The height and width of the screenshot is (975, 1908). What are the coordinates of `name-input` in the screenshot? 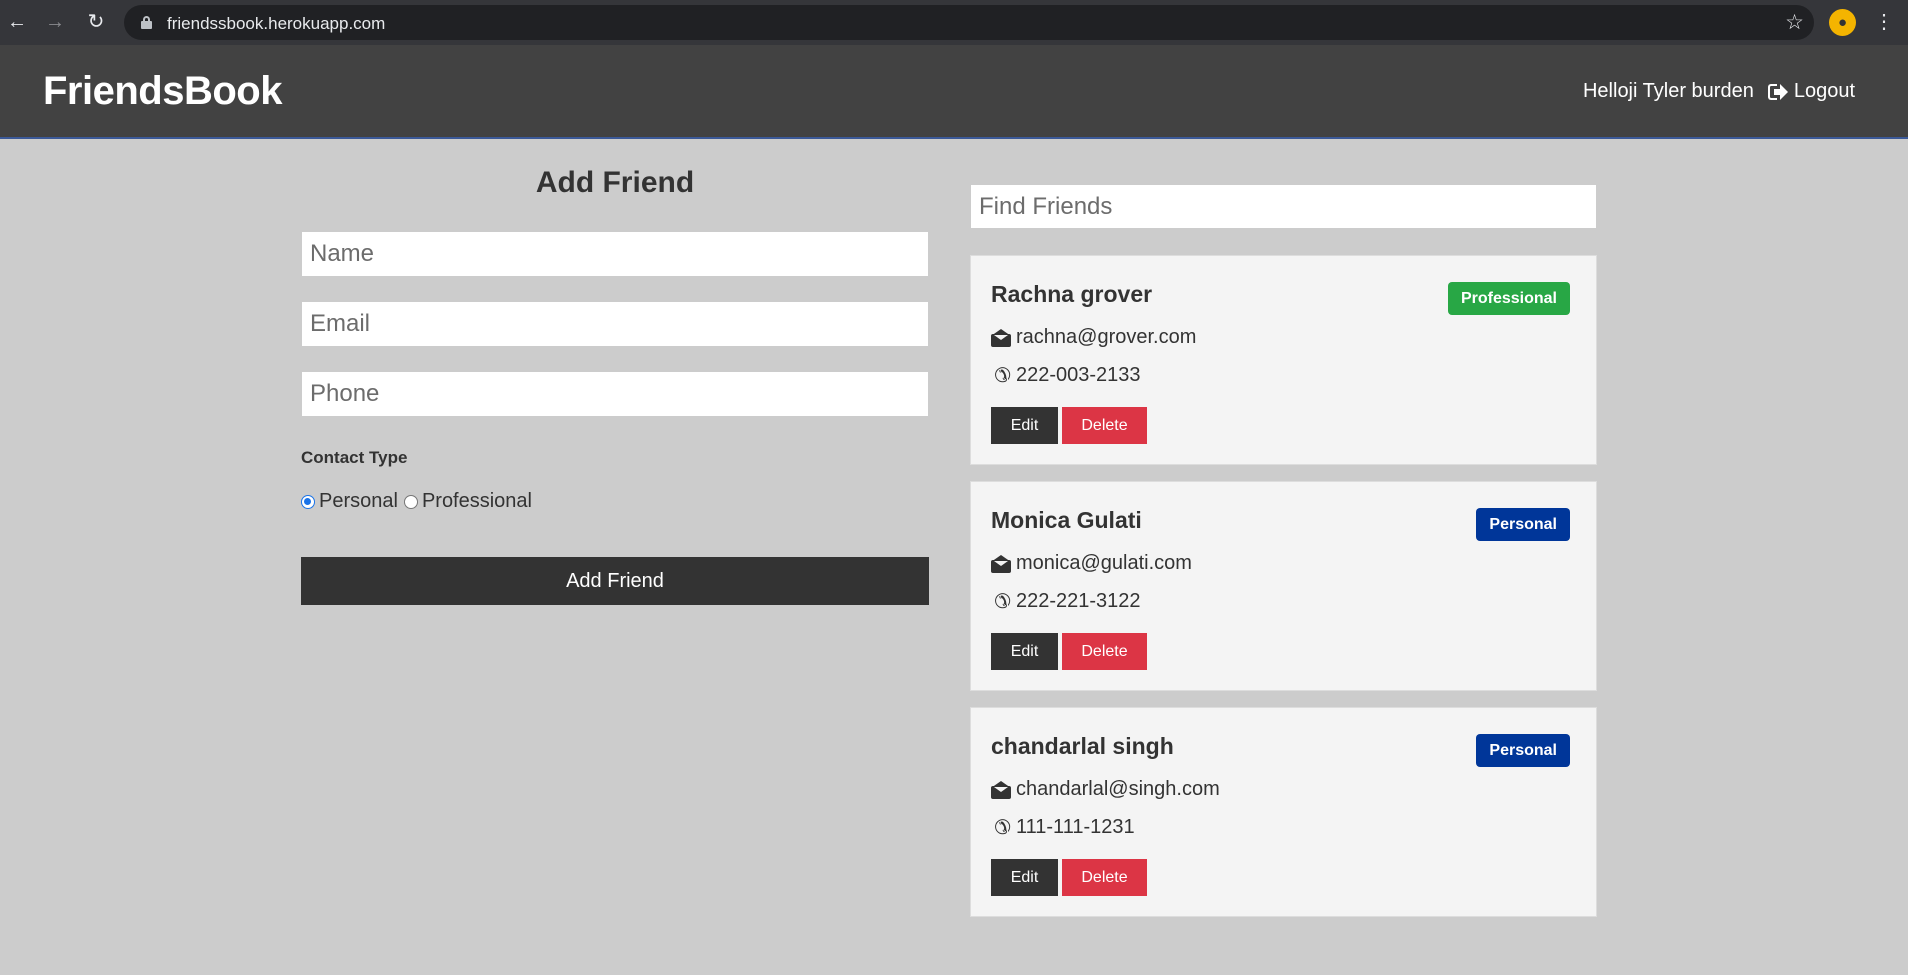 It's located at (615, 254).